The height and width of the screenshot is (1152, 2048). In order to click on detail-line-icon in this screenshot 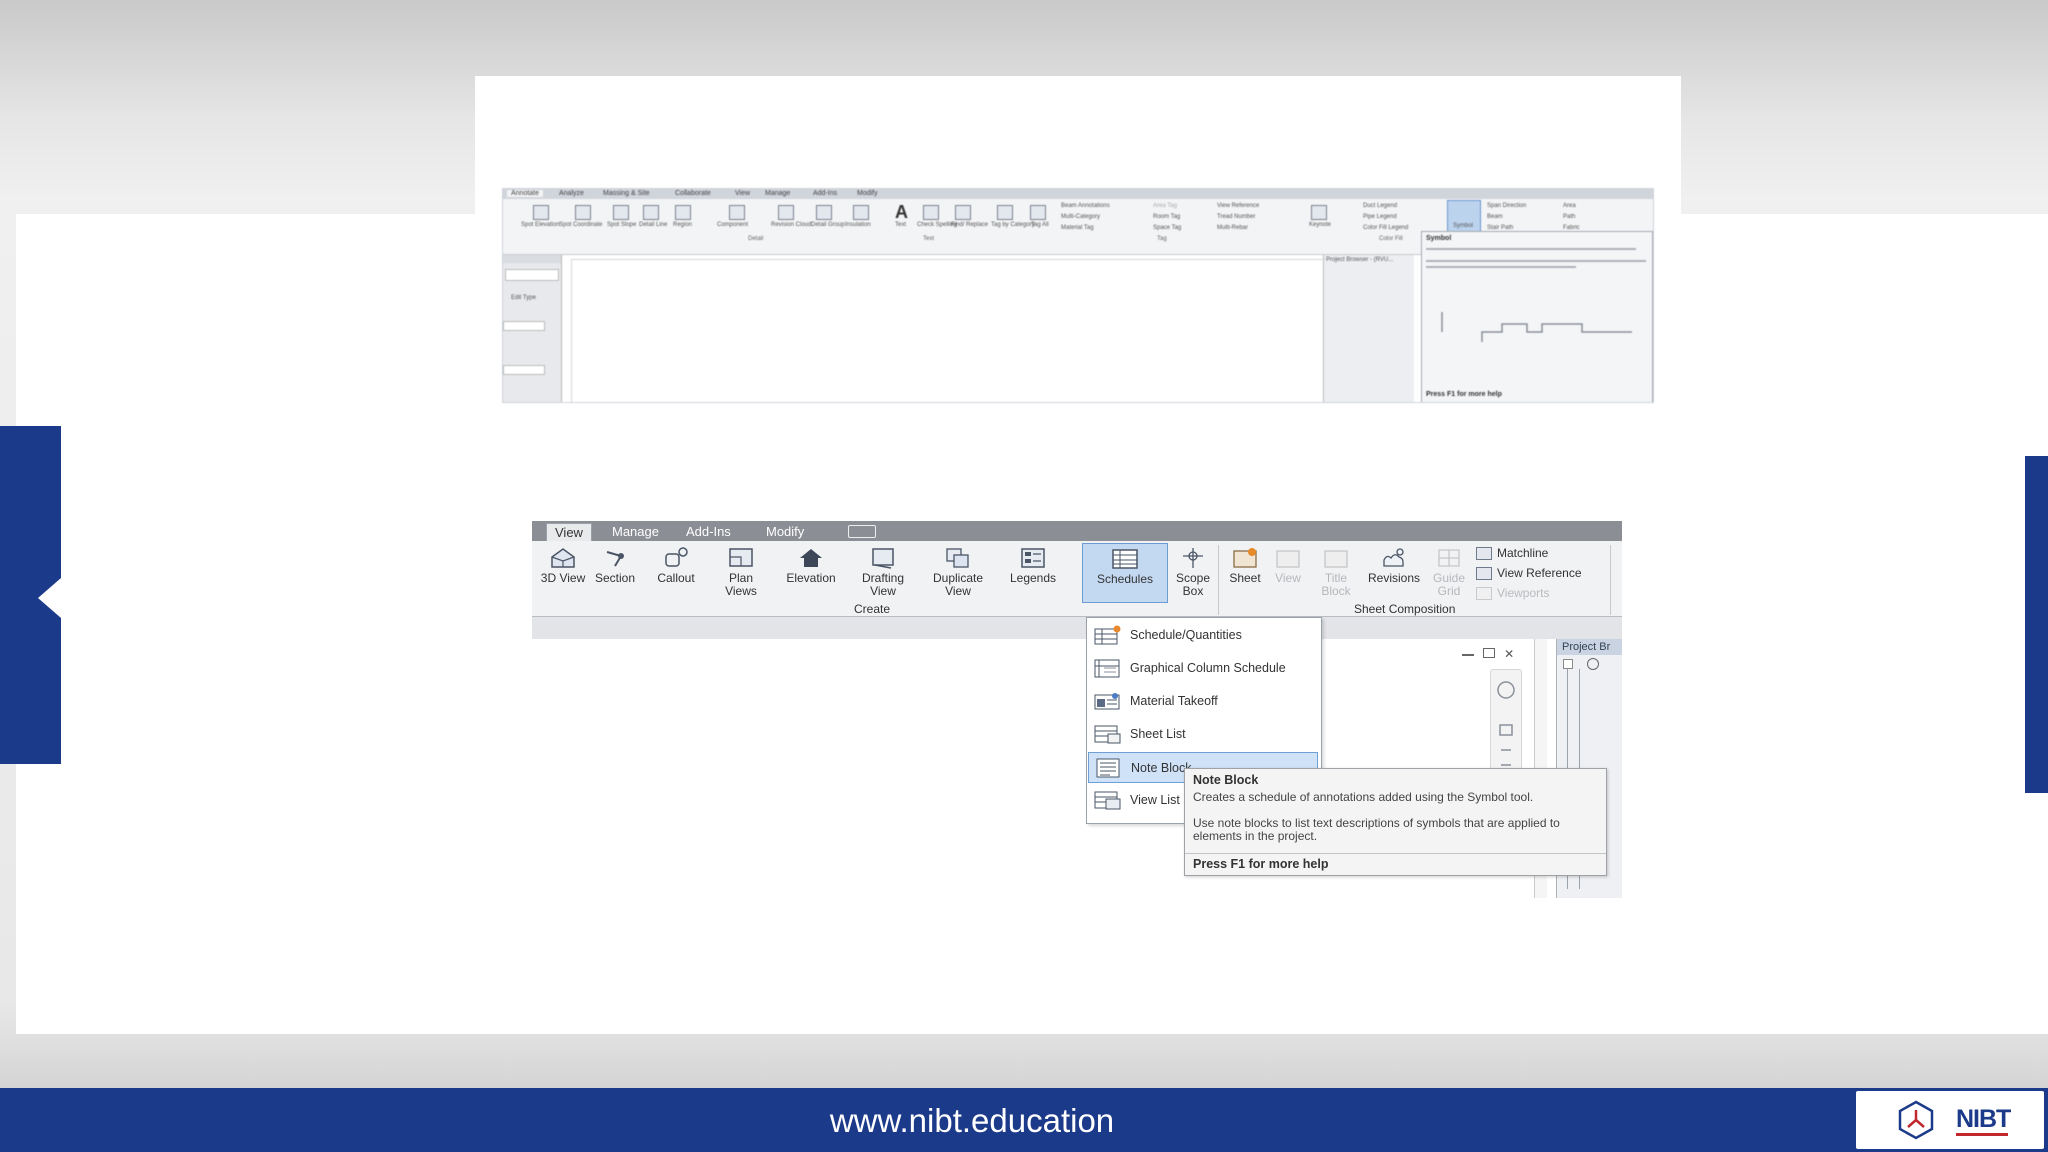, I will do `click(651, 212)`.